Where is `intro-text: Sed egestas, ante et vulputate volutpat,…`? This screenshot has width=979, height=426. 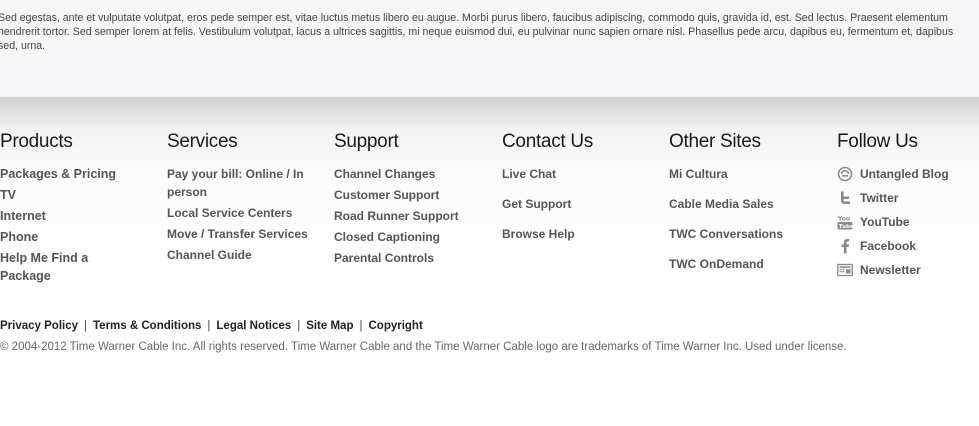 intro-text: Sed egestas, ante et vulputate volutpat,… is located at coordinates (477, 32).